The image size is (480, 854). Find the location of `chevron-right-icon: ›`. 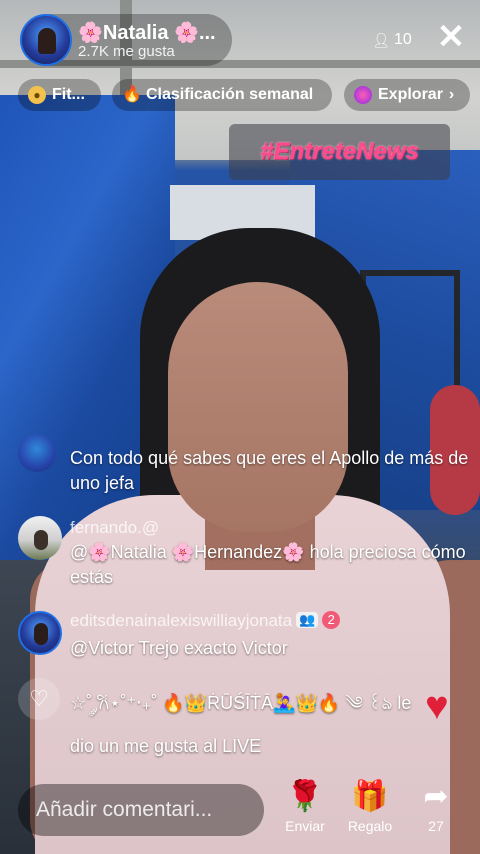

chevron-right-icon: › is located at coordinates (451, 94).